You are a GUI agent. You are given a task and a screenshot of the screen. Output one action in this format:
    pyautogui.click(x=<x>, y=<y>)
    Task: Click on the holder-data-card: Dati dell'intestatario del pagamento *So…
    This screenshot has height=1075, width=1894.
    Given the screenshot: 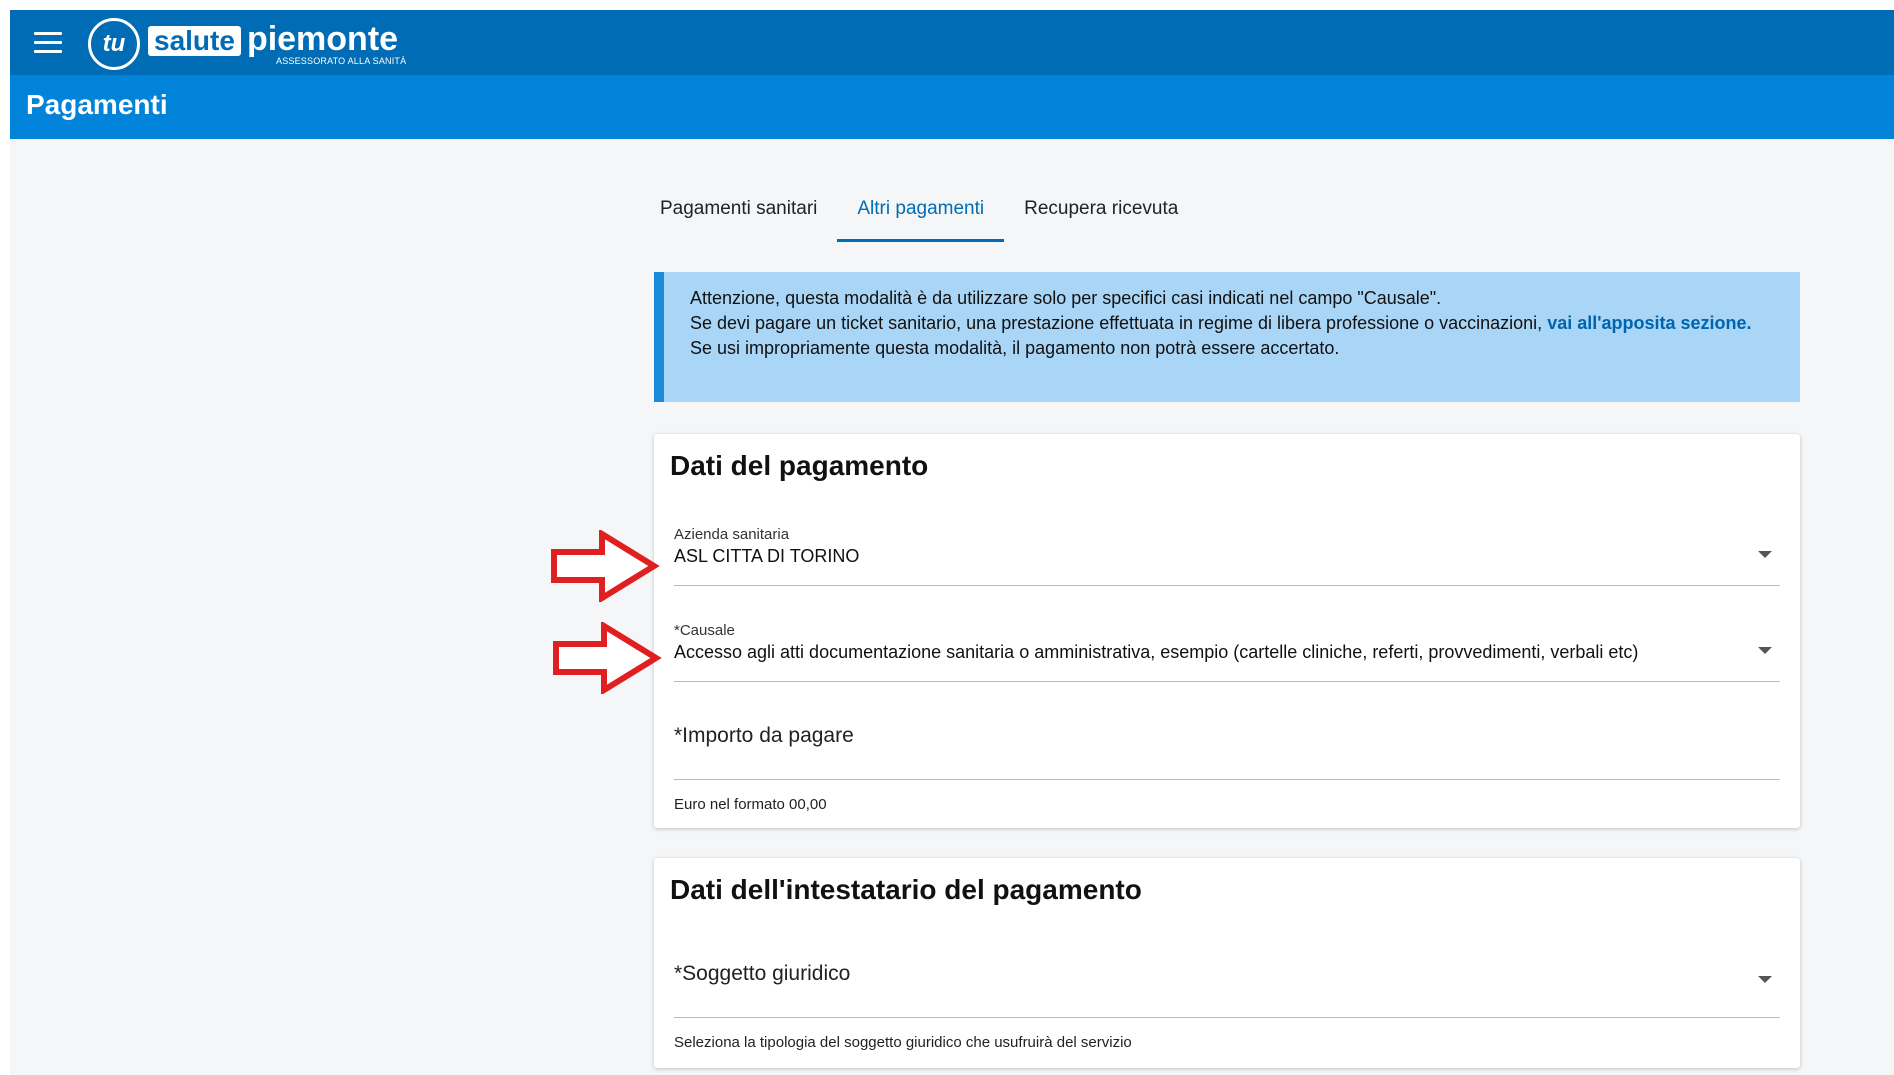 What is the action you would take?
    pyautogui.click(x=1227, y=963)
    